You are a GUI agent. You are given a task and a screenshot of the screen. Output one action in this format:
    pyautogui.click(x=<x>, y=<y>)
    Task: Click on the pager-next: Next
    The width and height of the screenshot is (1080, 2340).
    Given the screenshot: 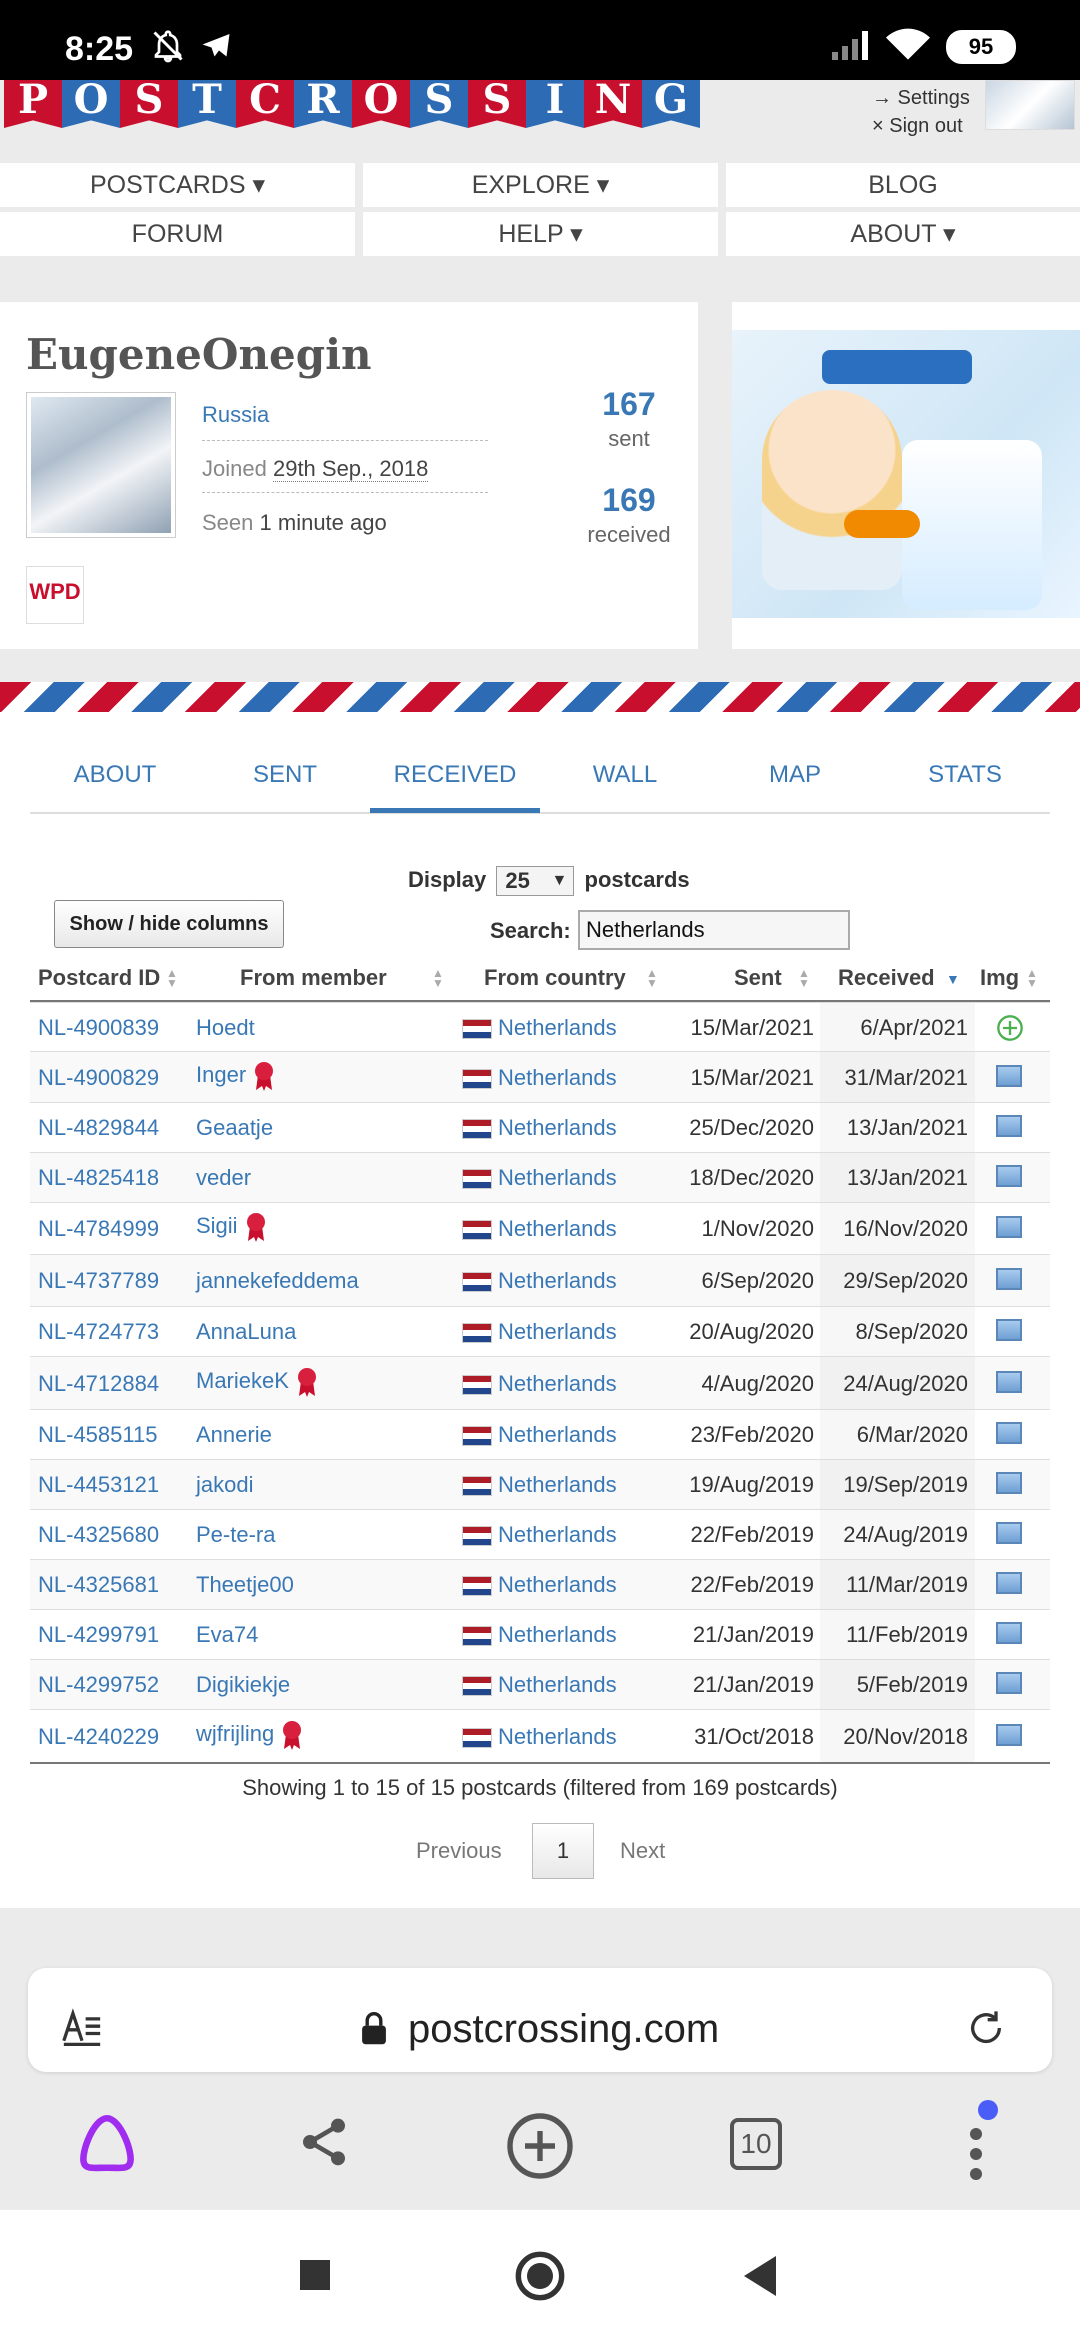 What is the action you would take?
    pyautogui.click(x=642, y=1851)
    